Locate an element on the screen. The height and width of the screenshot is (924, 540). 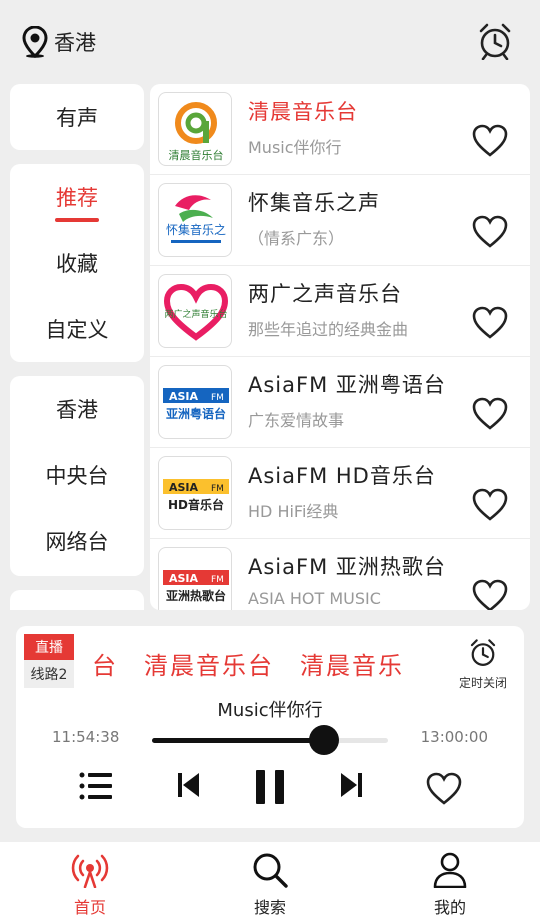
station-name: 两广之声音乐台 is located at coordinates (325, 294).